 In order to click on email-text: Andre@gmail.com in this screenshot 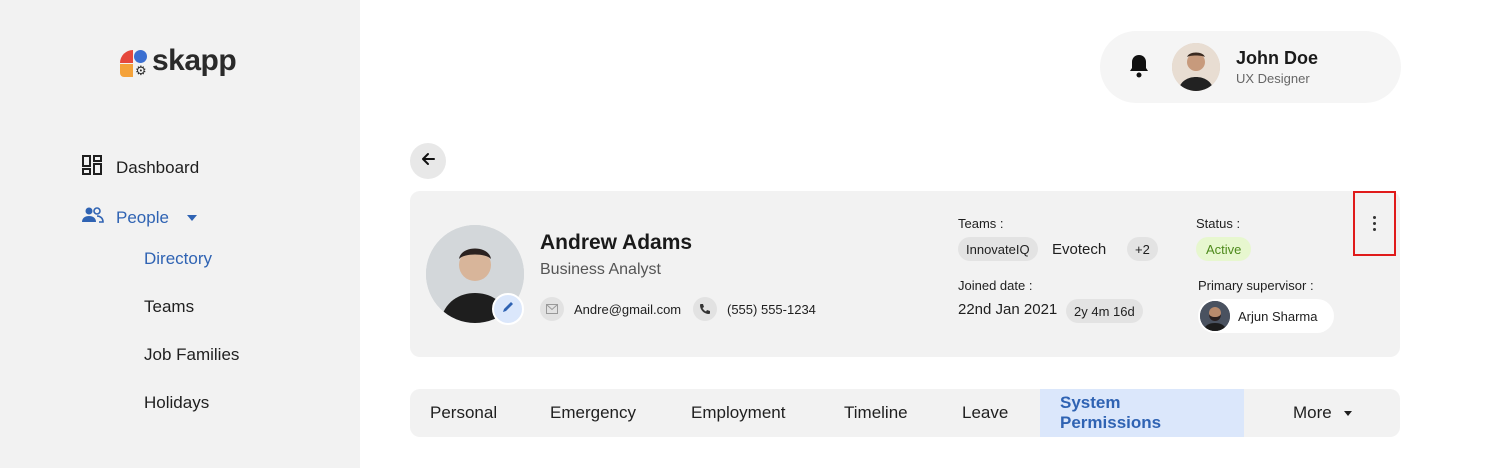, I will do `click(628, 309)`.